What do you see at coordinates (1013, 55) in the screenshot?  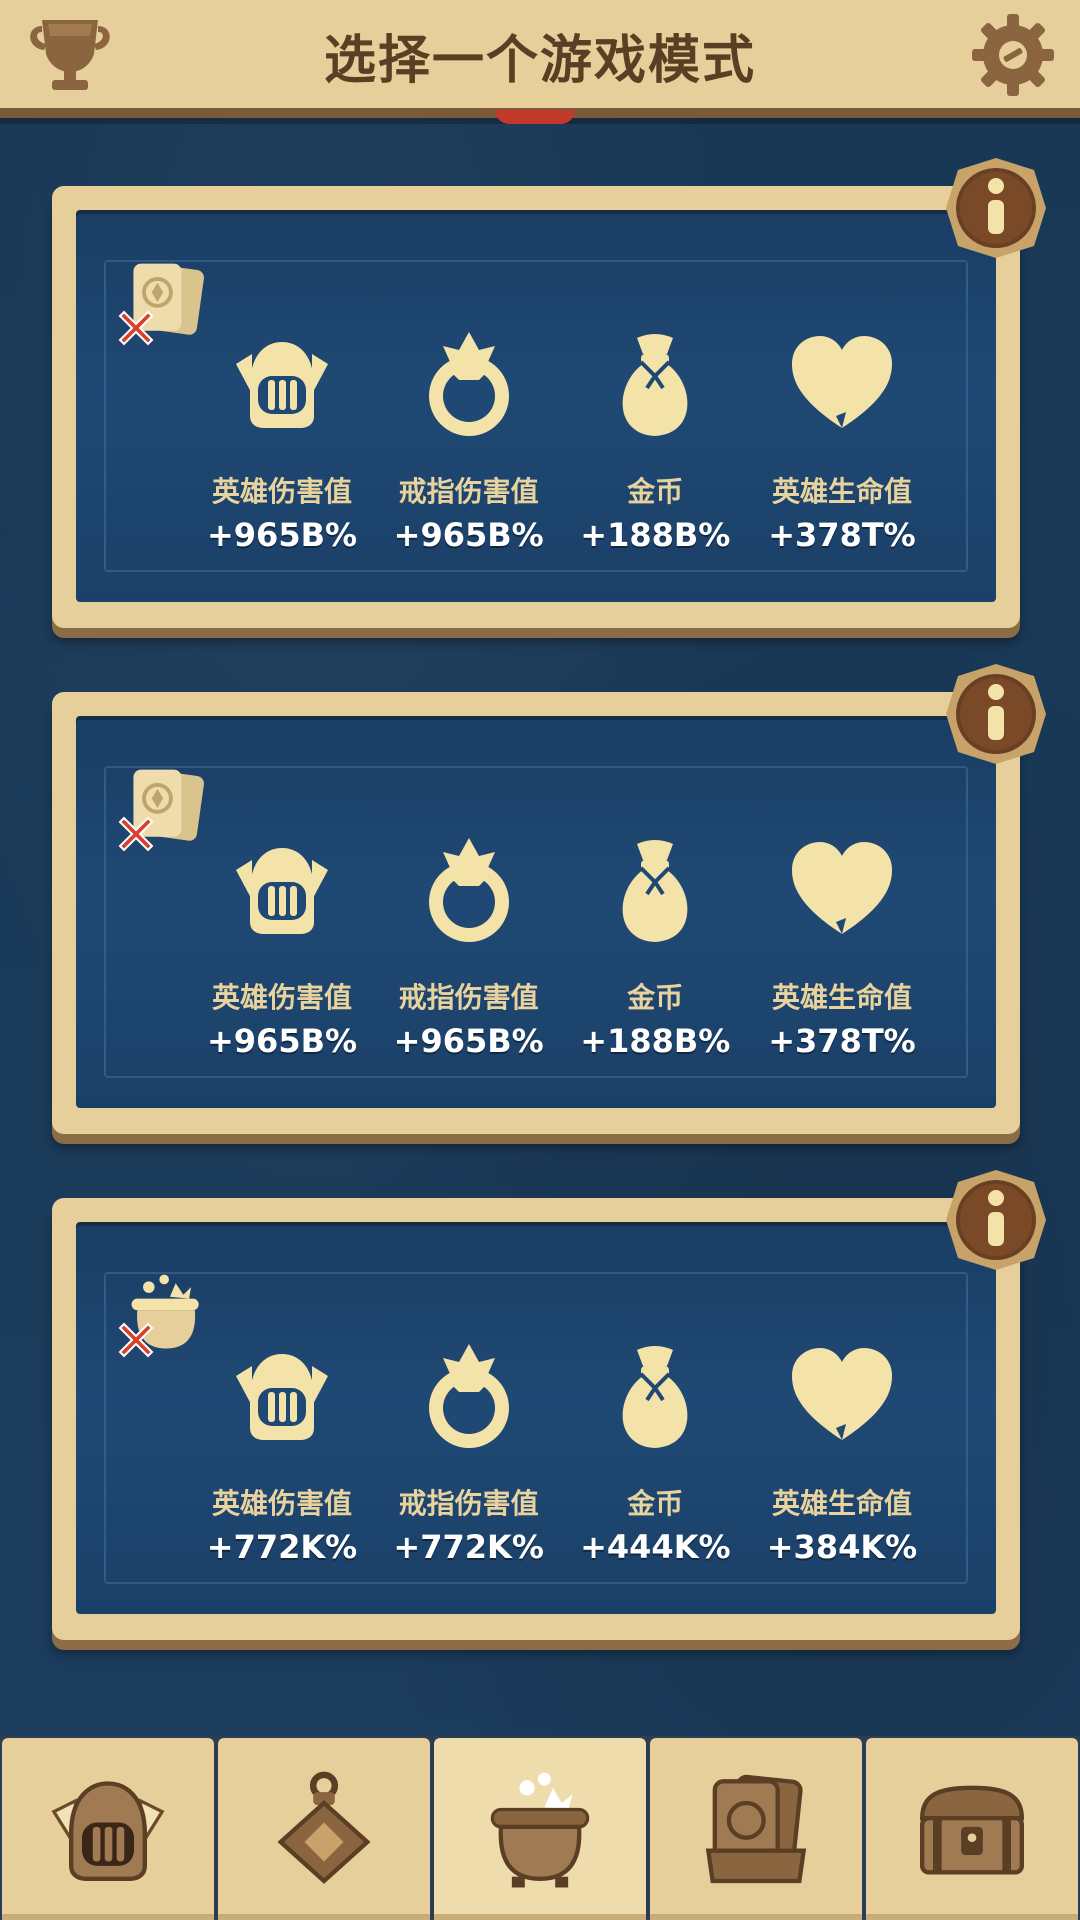 I see `gear-icon` at bounding box center [1013, 55].